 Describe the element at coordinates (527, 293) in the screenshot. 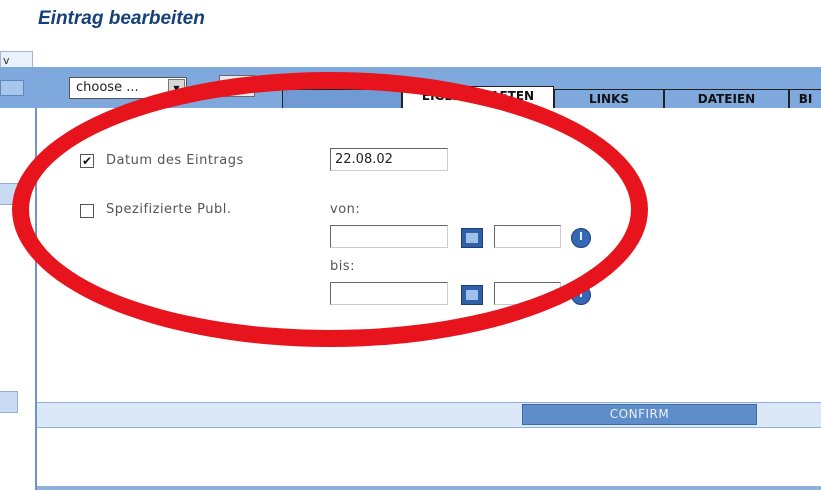

I see `bis-time-input` at that location.